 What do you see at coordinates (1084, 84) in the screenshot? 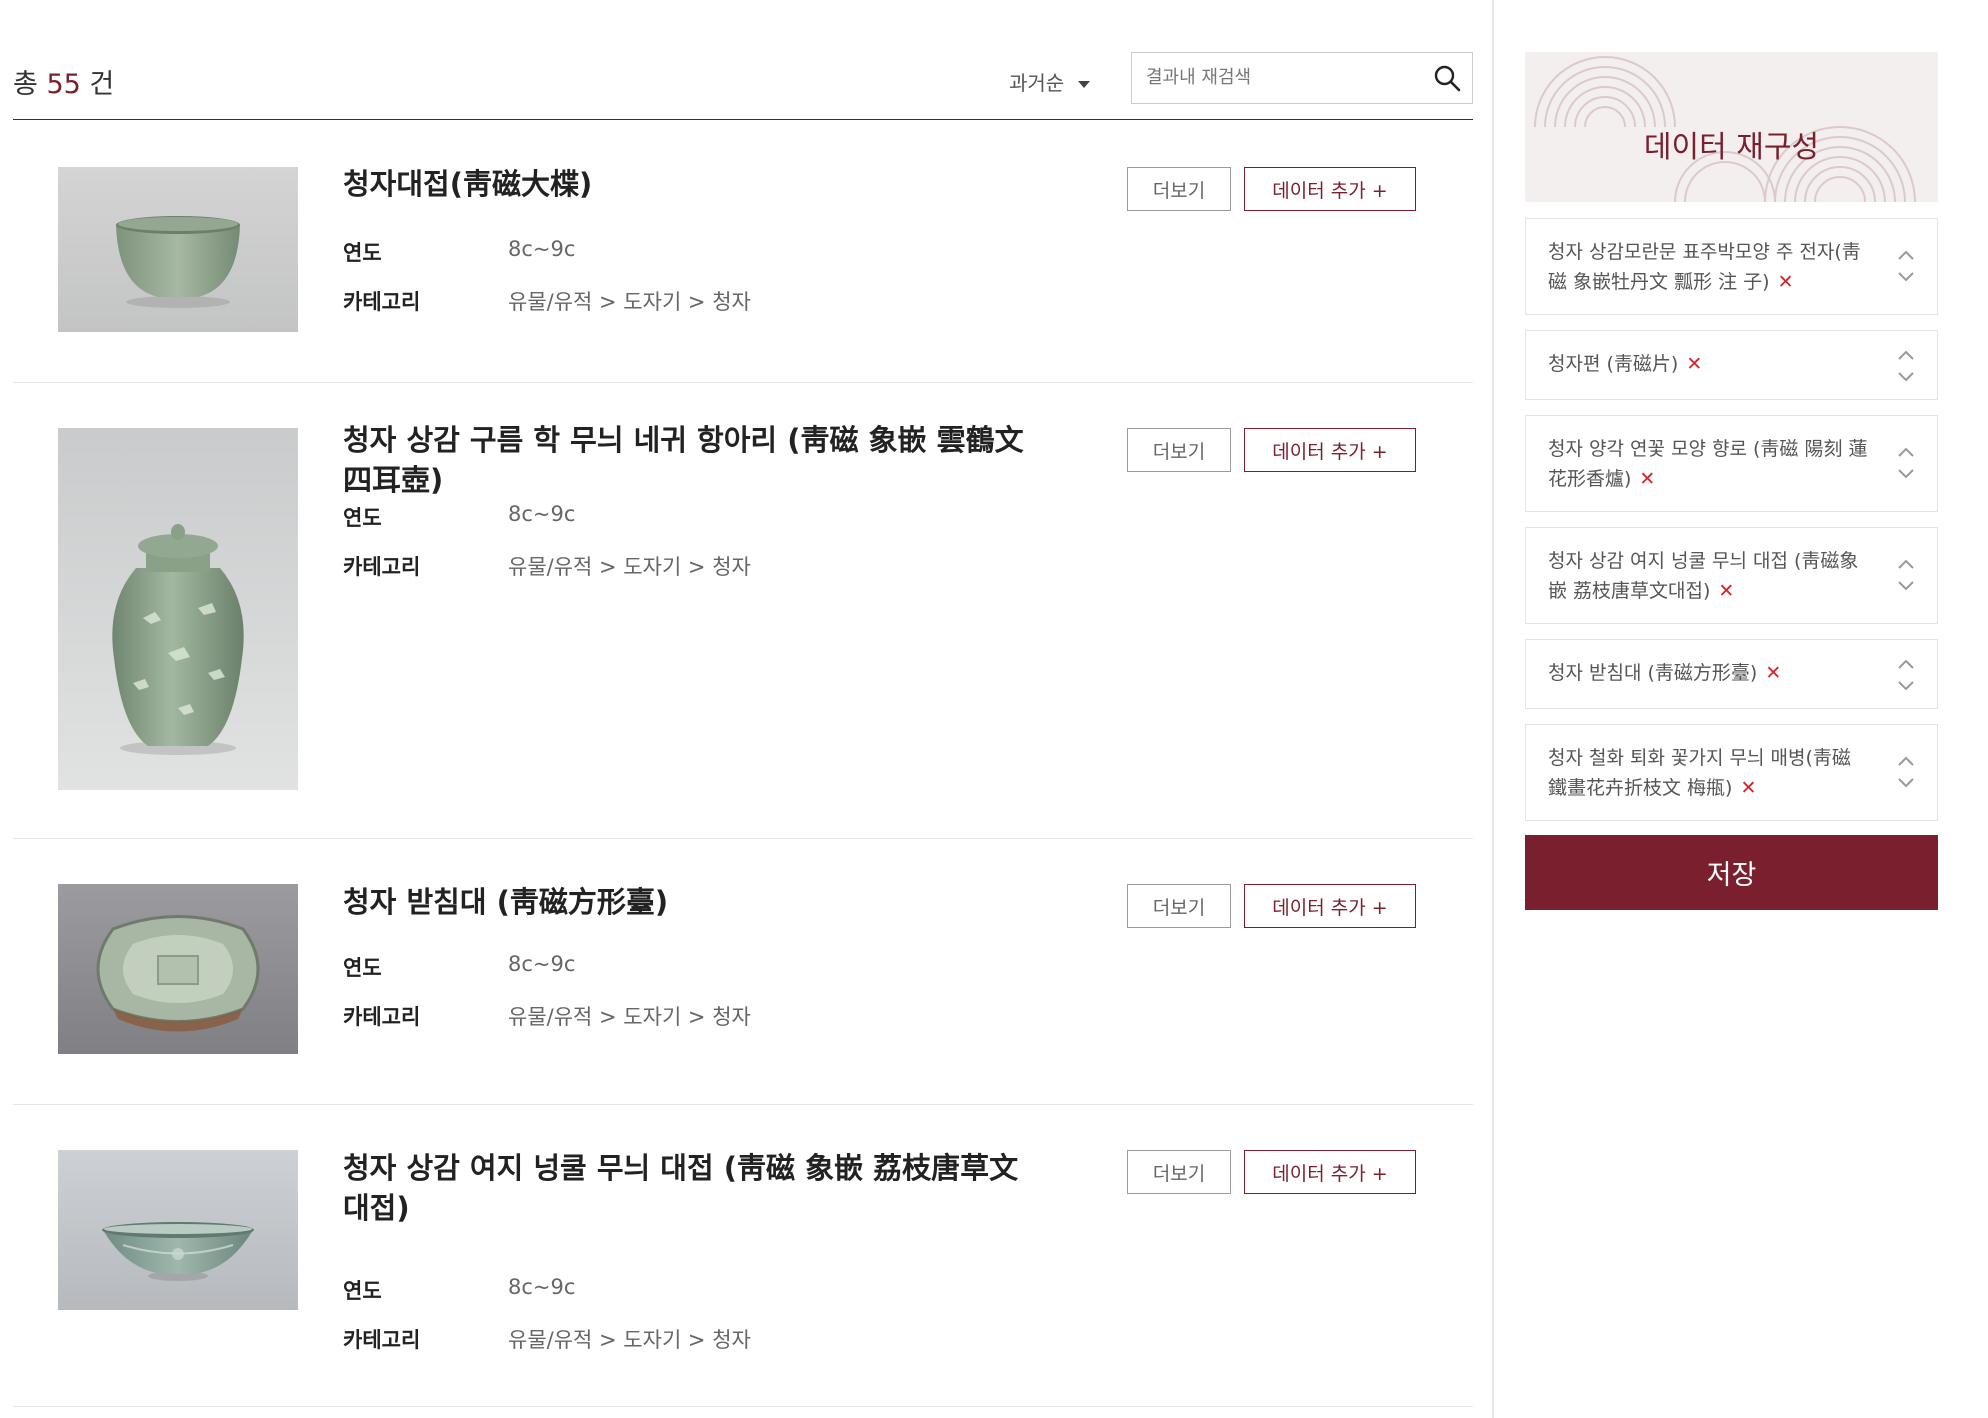
I see `caret-down-icon` at bounding box center [1084, 84].